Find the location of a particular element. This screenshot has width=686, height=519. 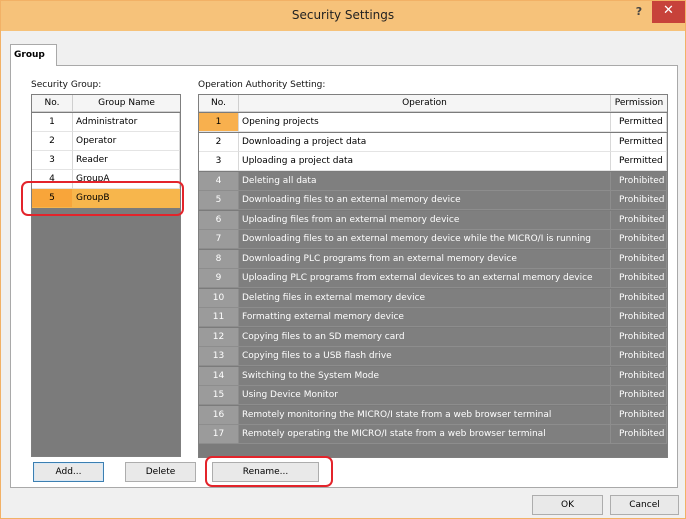

operation-cell: Deleting files in external memory device is located at coordinates (425, 298).